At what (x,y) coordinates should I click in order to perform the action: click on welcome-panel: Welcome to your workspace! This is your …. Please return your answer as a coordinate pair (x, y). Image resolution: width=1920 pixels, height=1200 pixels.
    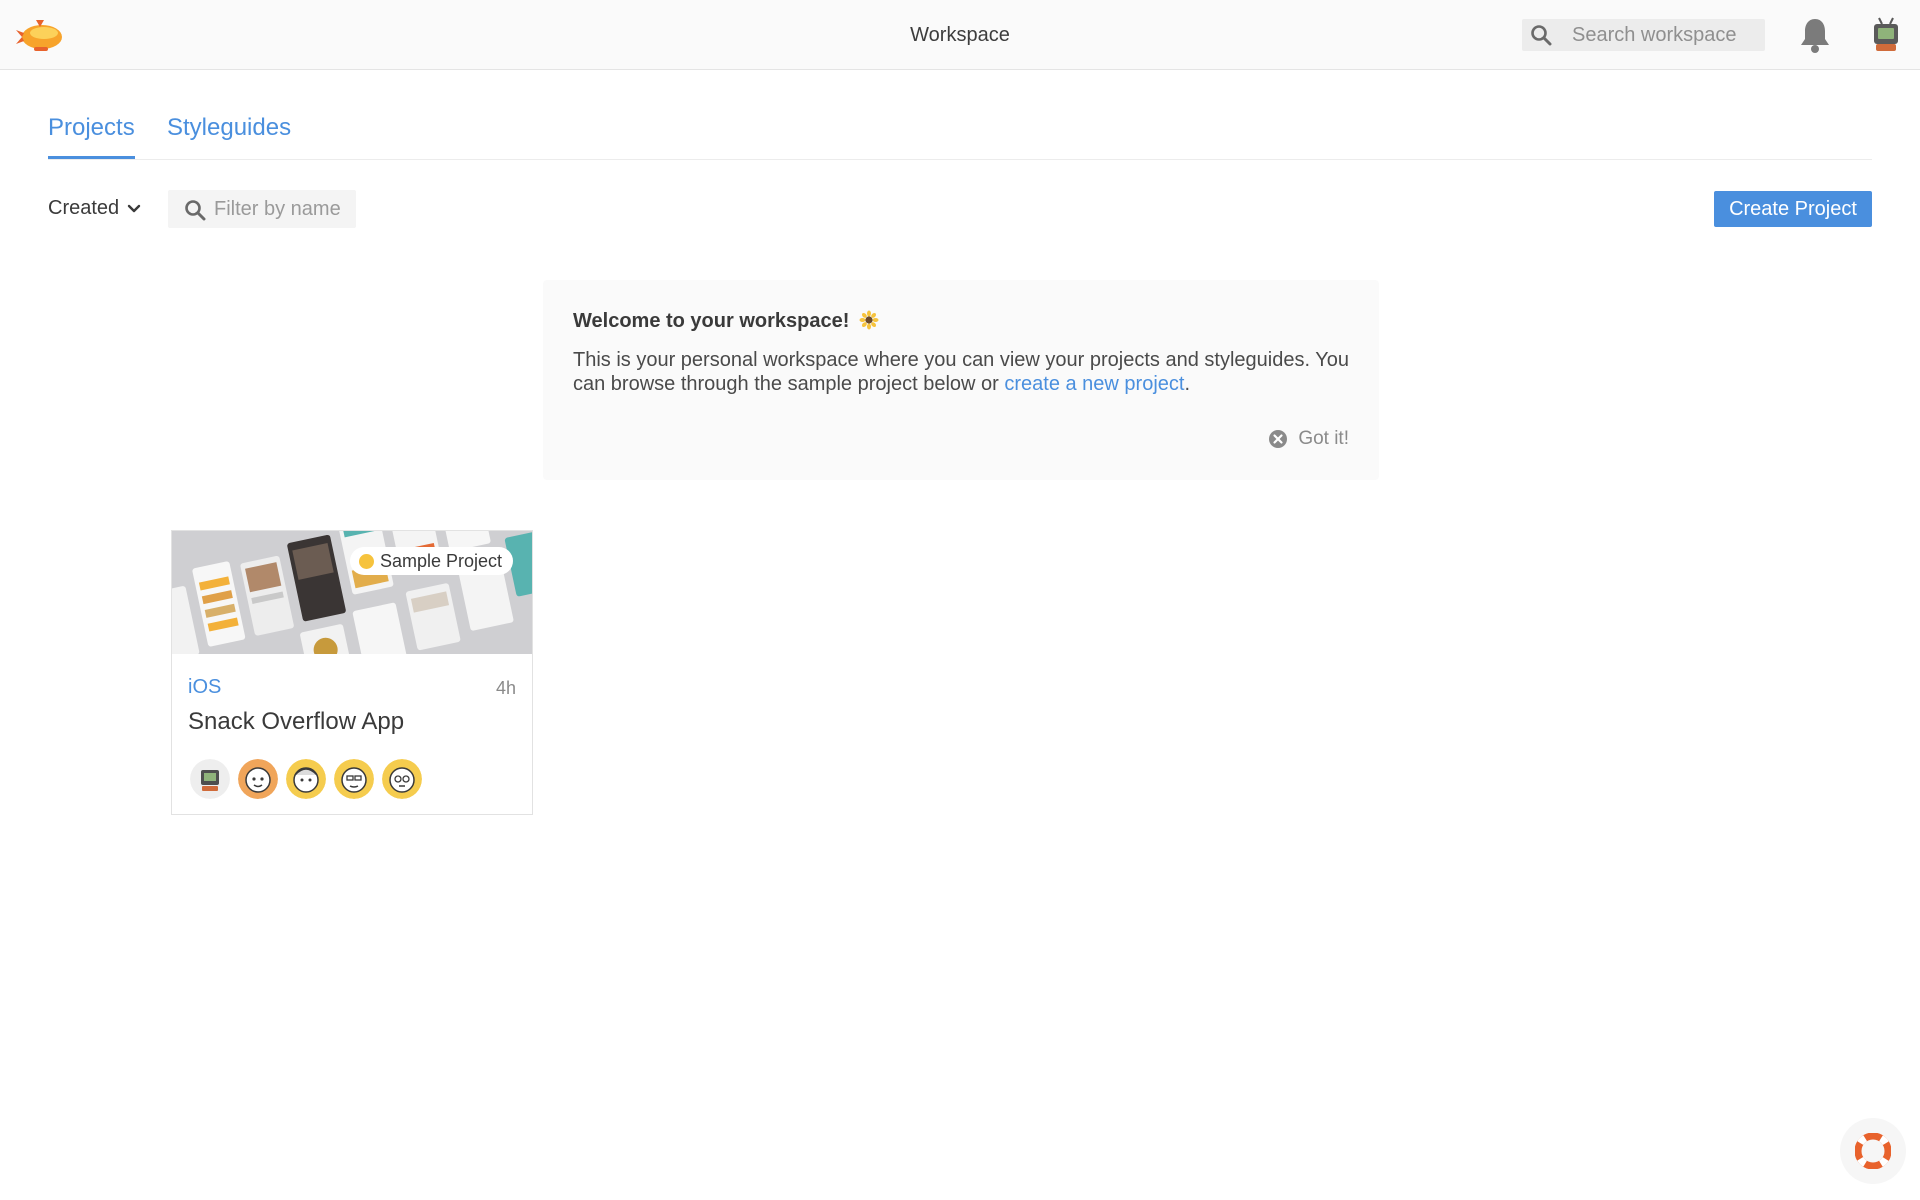
    Looking at the image, I should click on (961, 380).